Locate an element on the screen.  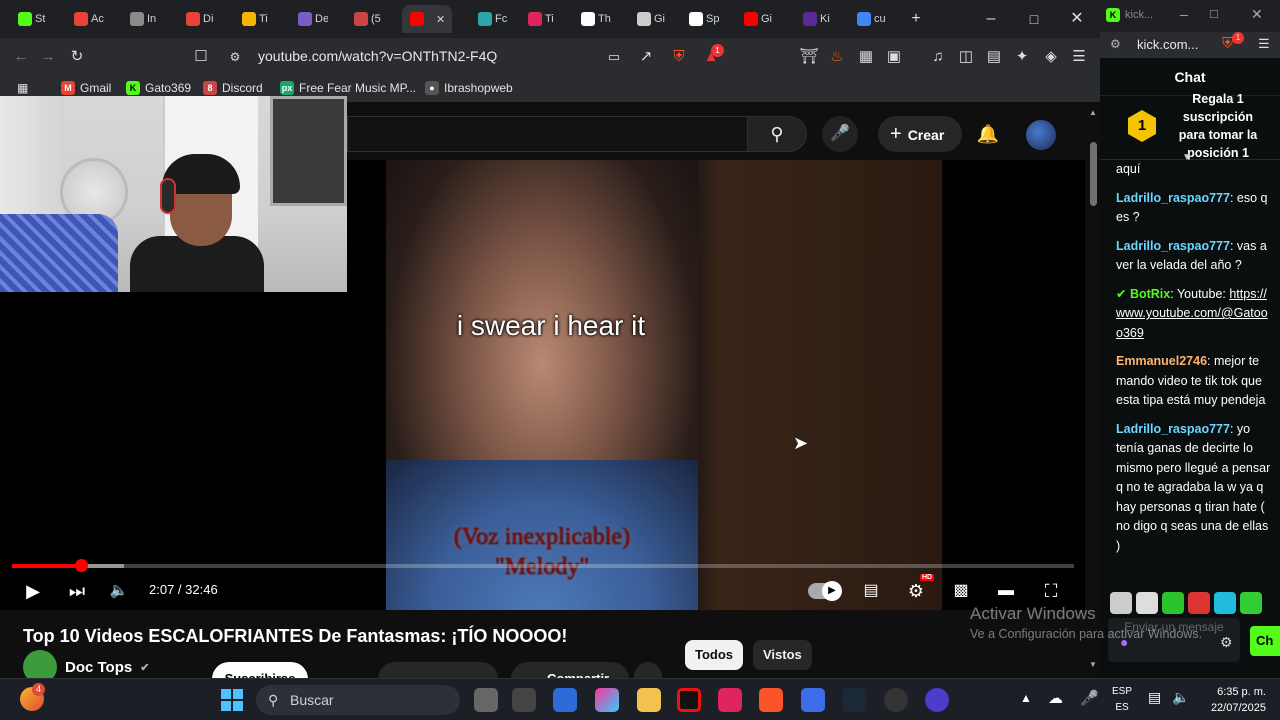
theater-mode-icon: ▬ is located at coordinates (1006, 591).